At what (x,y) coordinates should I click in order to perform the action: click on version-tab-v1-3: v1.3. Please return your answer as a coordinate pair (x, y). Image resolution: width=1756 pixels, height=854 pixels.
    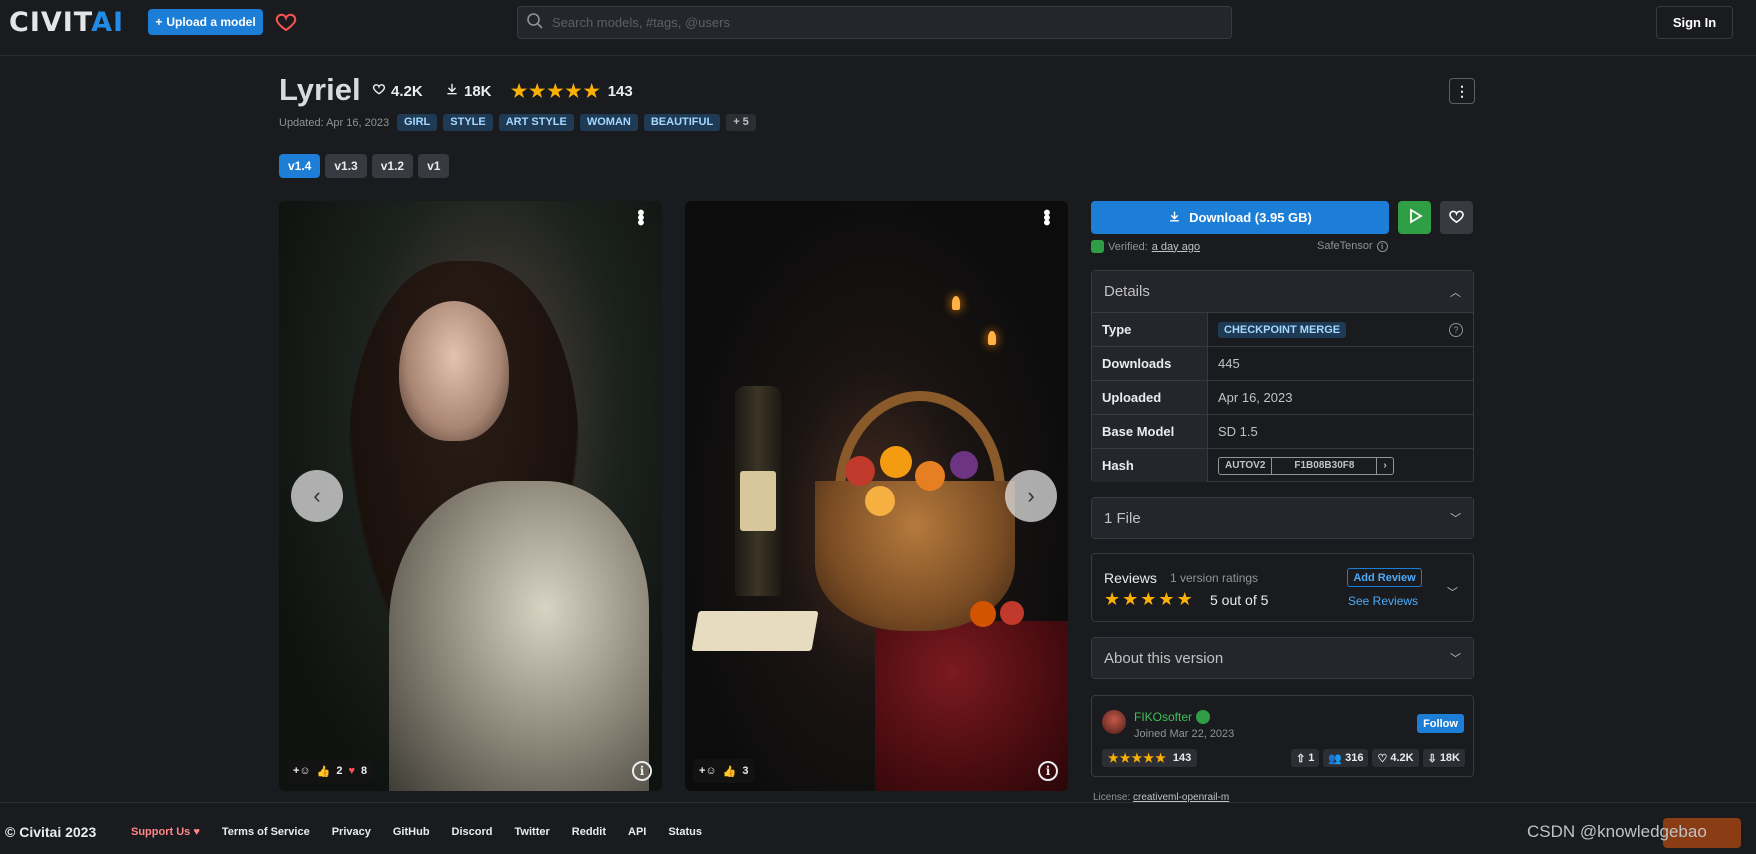
    Looking at the image, I should click on (346, 166).